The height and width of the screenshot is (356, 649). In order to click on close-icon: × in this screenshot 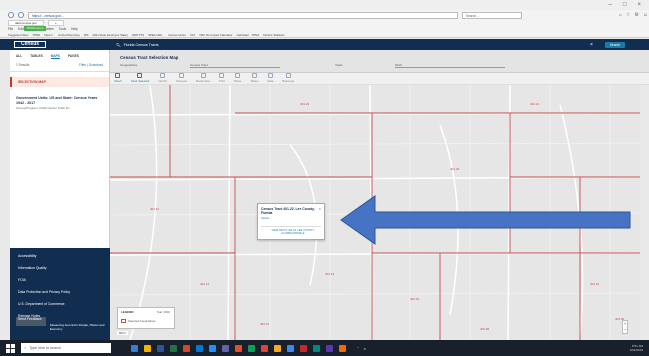, I will do `click(639, 5)`.